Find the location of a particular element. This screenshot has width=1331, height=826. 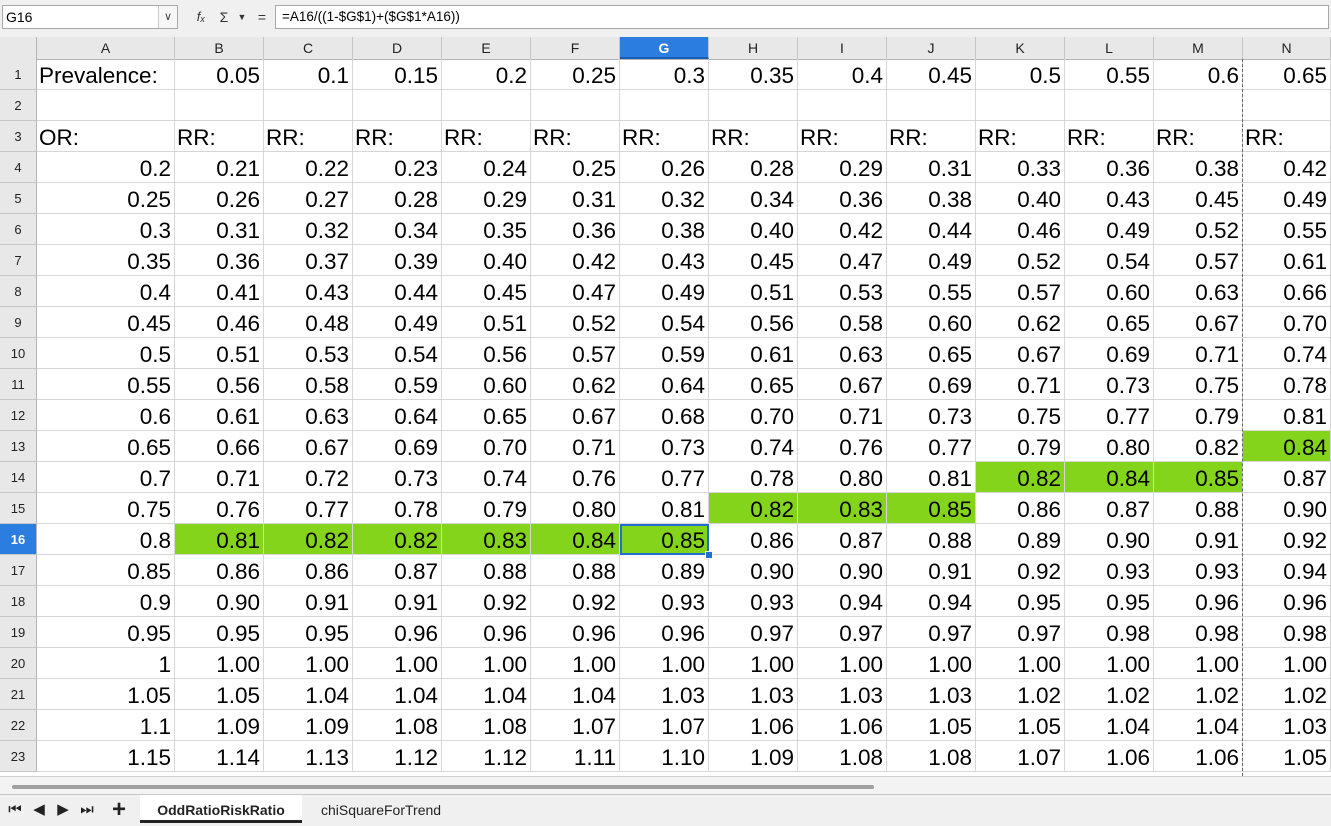

cell-c8: 0.43 is located at coordinates (308, 291).